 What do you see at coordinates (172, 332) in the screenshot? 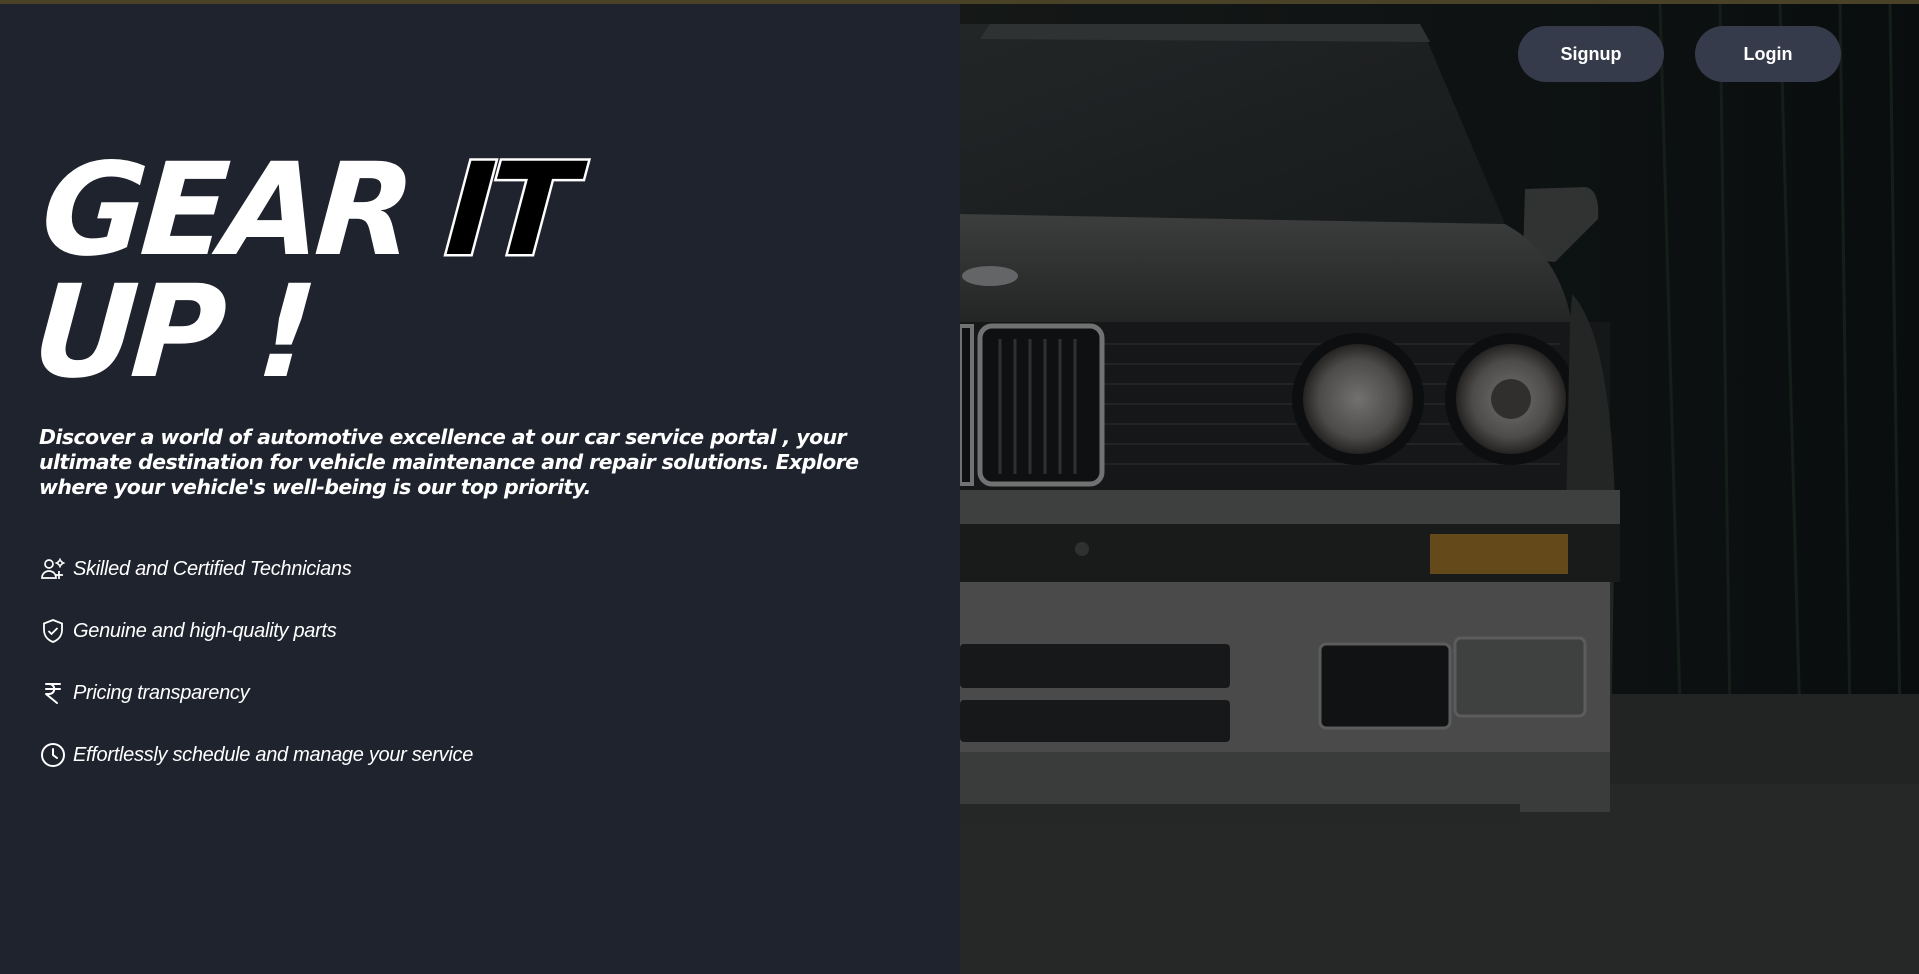
I see `hero-title-word-up: UP !` at bounding box center [172, 332].